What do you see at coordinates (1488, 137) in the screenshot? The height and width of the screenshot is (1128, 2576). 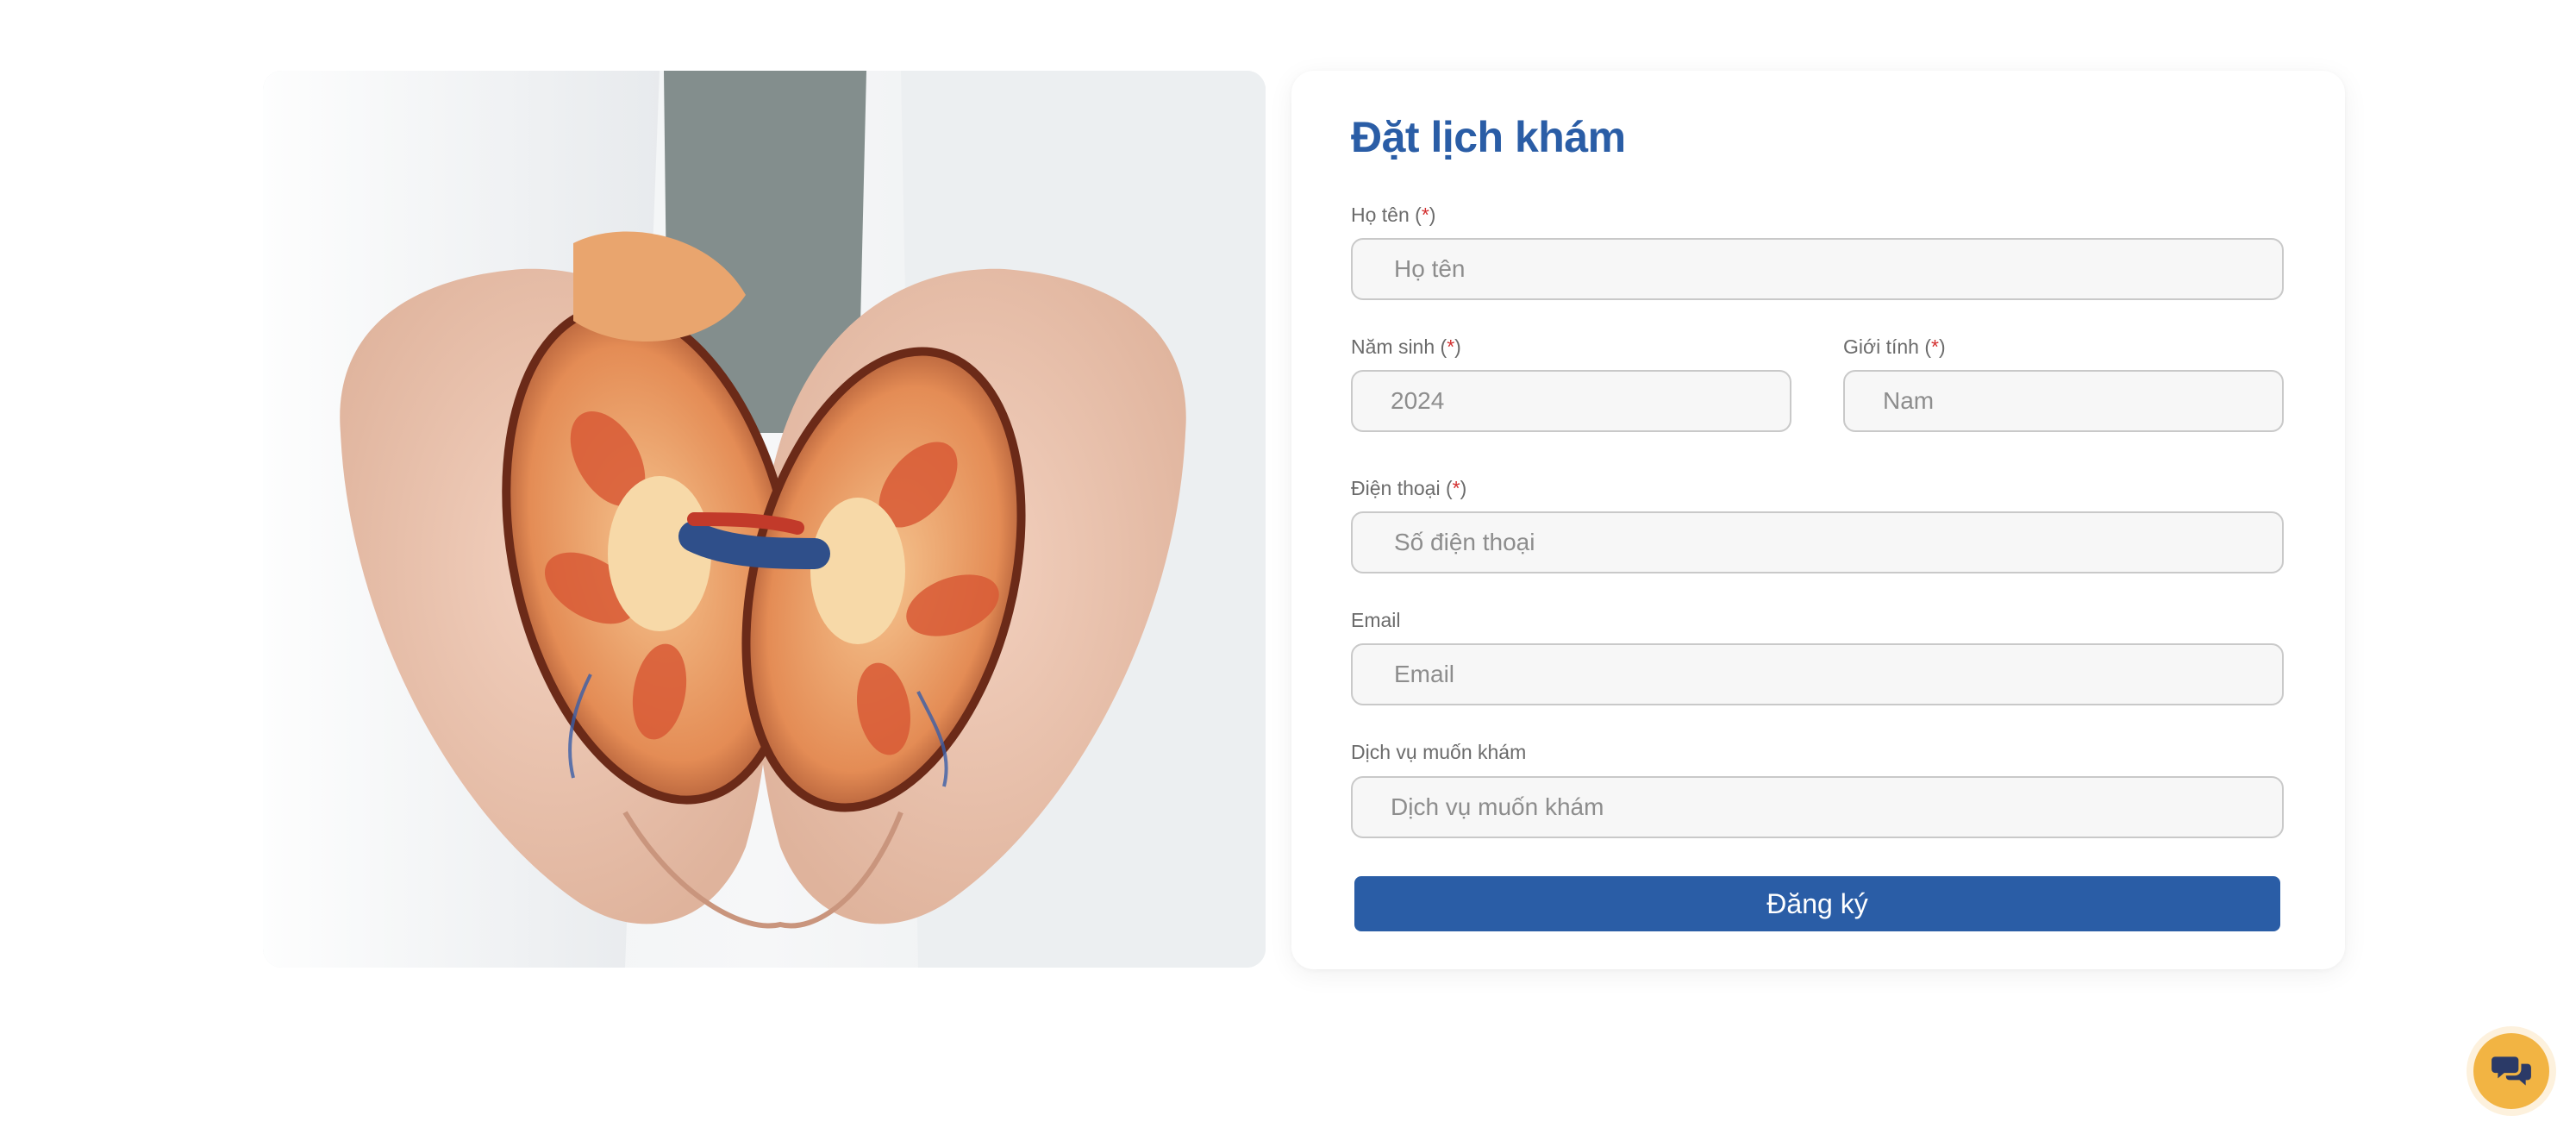 I see `form-title: Đặt lịch khám` at bounding box center [1488, 137].